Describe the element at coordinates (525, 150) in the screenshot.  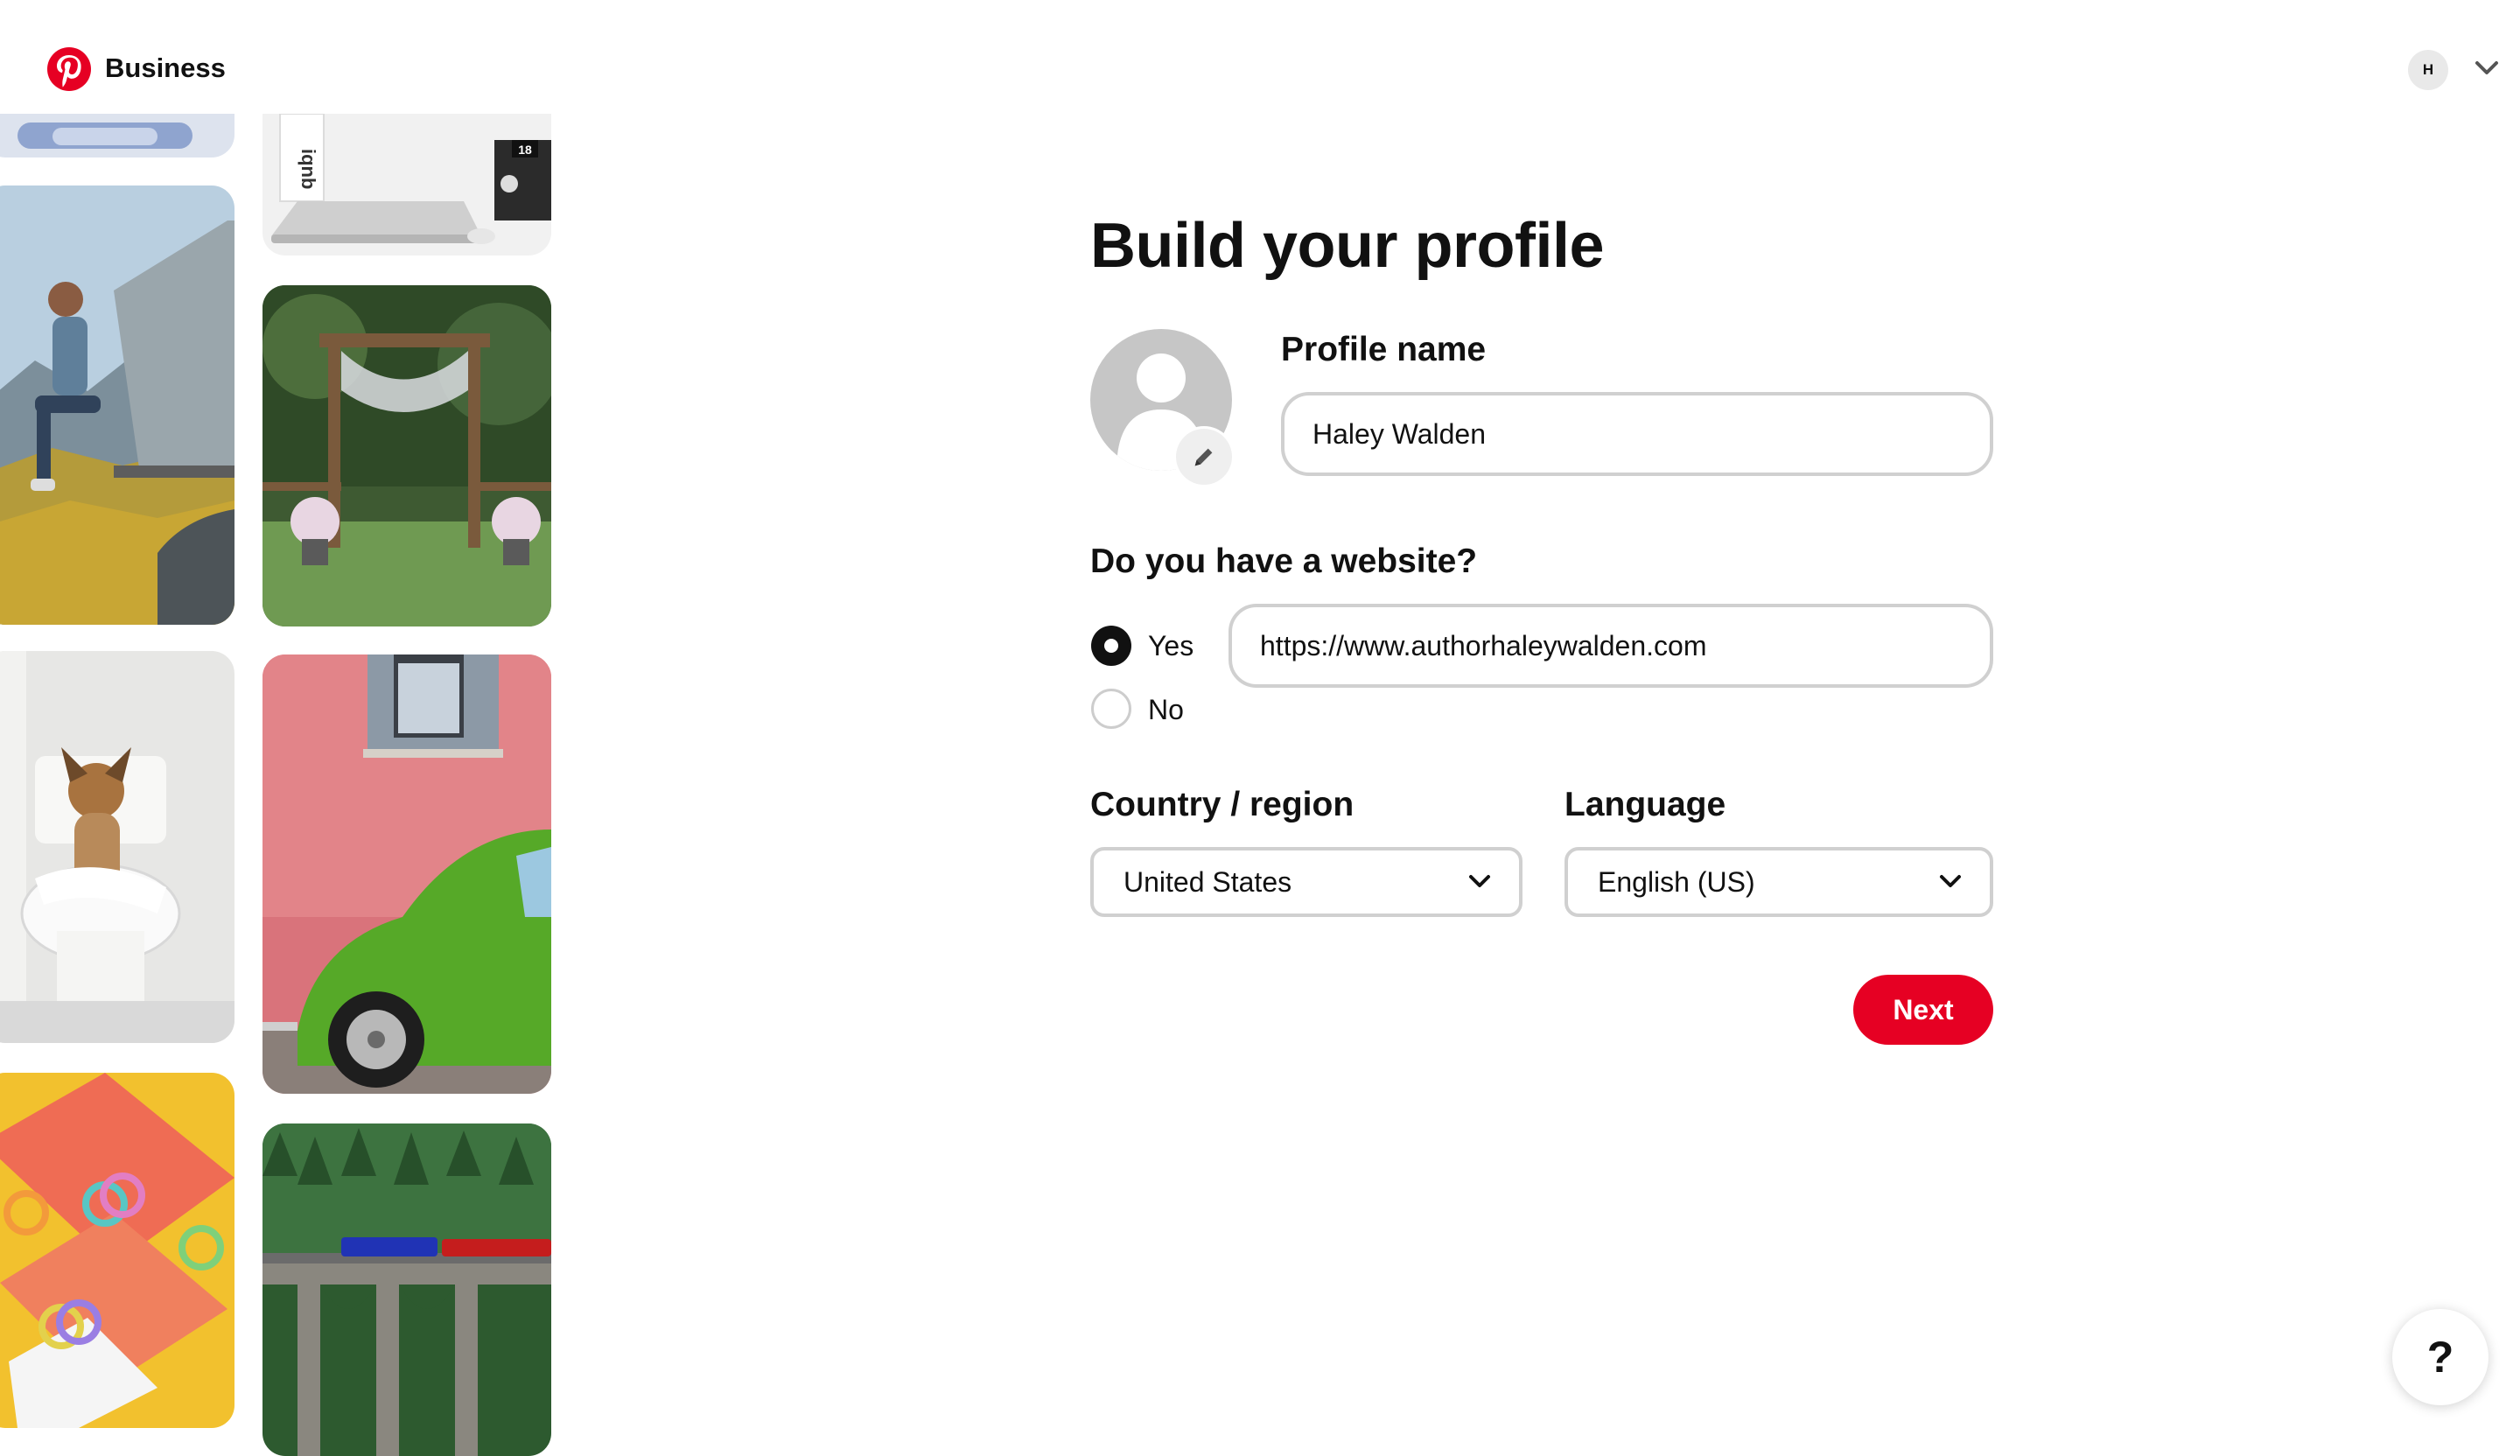
I see `laptop-badge: 18` at that location.